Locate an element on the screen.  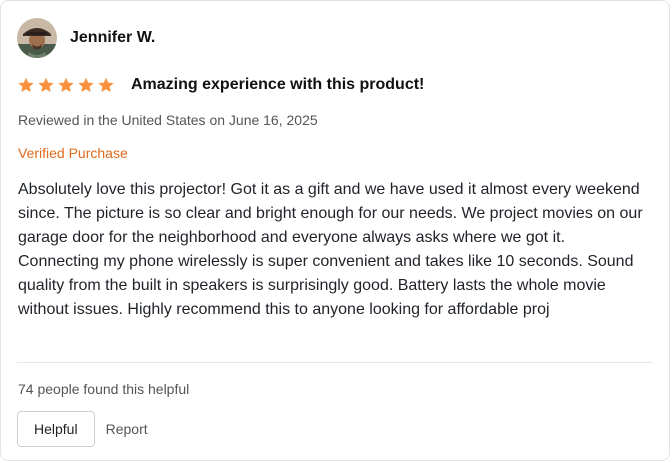
avatar-photo-icon is located at coordinates (37, 37).